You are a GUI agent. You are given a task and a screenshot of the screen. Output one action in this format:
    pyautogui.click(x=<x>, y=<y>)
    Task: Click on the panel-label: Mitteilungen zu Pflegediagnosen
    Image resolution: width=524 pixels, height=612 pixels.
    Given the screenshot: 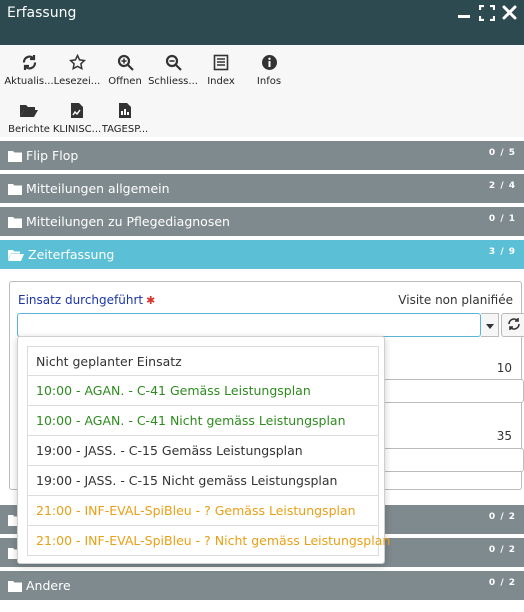 What is the action you would take?
    pyautogui.click(x=128, y=221)
    